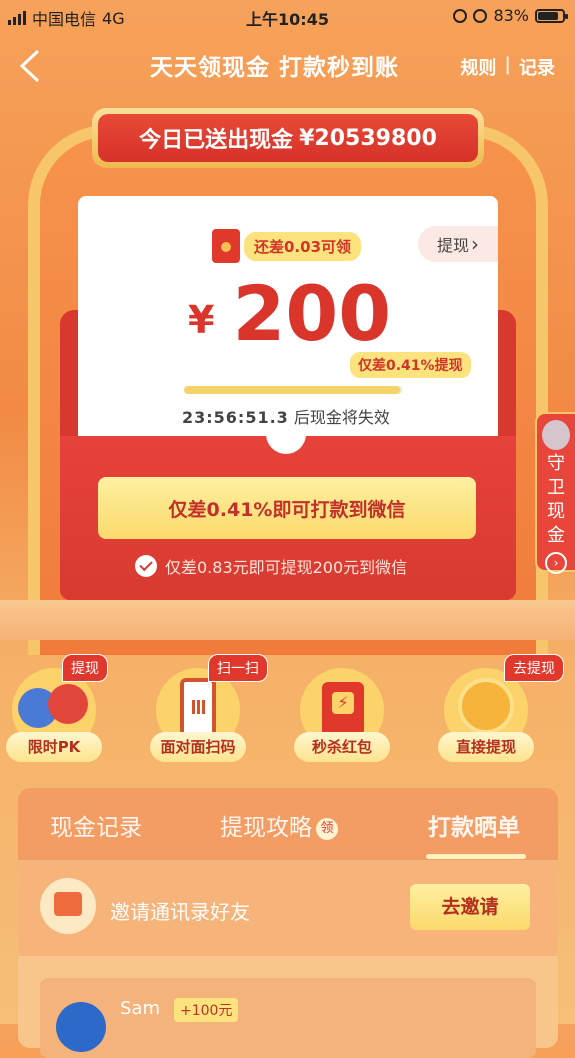 The width and height of the screenshot is (575, 1058). Describe the element at coordinates (486, 747) in the screenshot. I see `action-label: 直接提现` at that location.